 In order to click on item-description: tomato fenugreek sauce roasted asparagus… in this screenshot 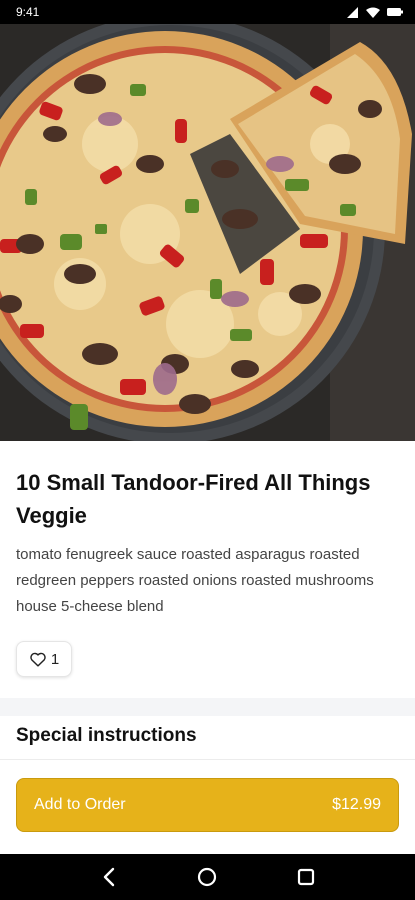, I will do `click(195, 580)`.